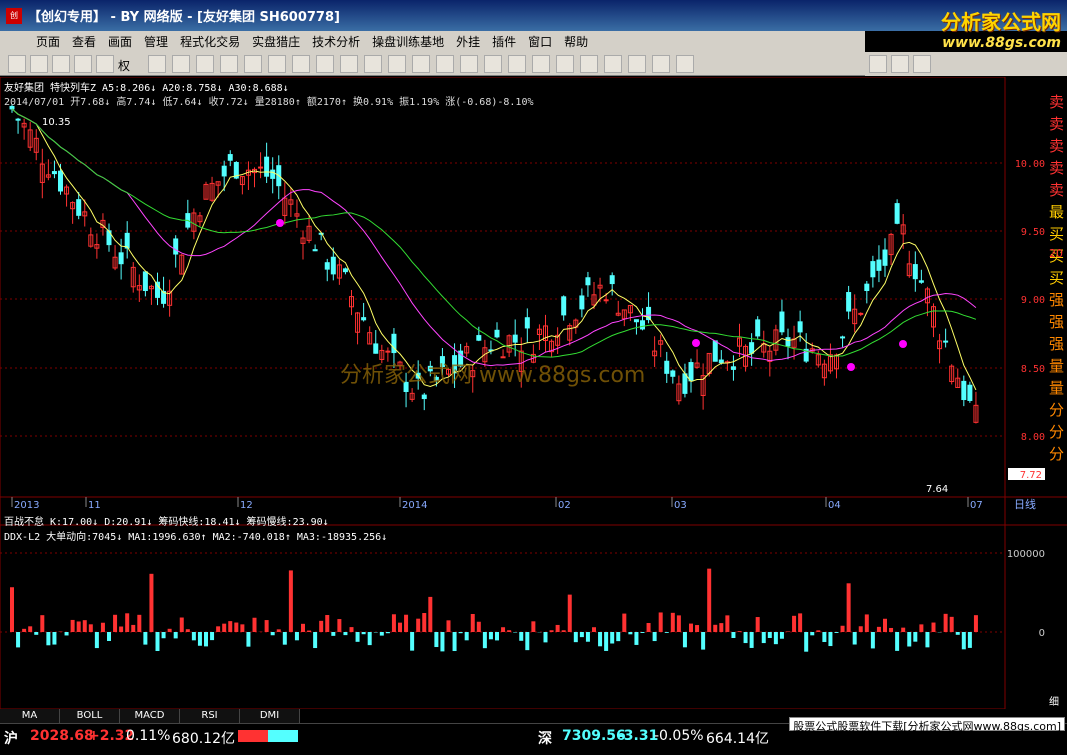  What do you see at coordinates (679, 736) in the screenshot?
I see `sz-pct: -0.05%` at bounding box center [679, 736].